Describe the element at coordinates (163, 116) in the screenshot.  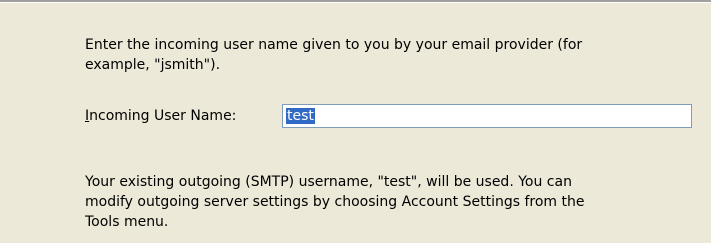
I see `incoming-user-name-label-text: ncoming User Name:` at that location.